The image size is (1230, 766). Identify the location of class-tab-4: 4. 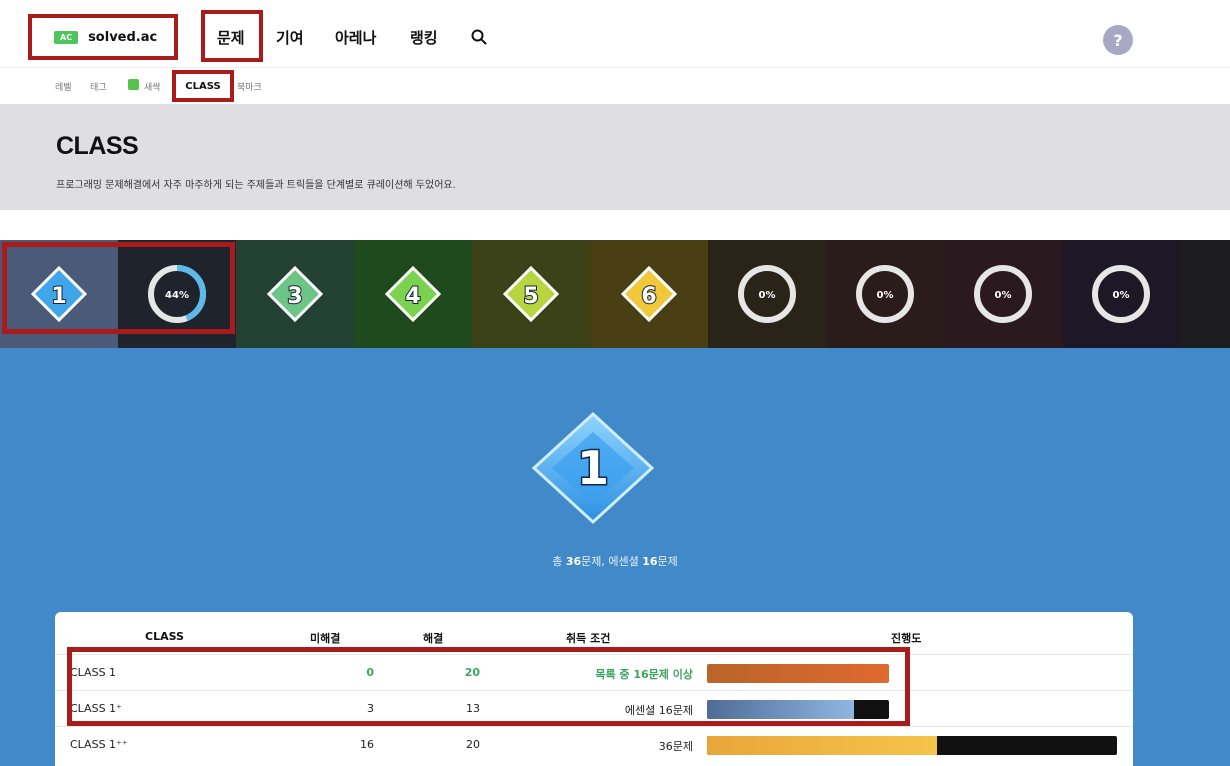
(413, 294).